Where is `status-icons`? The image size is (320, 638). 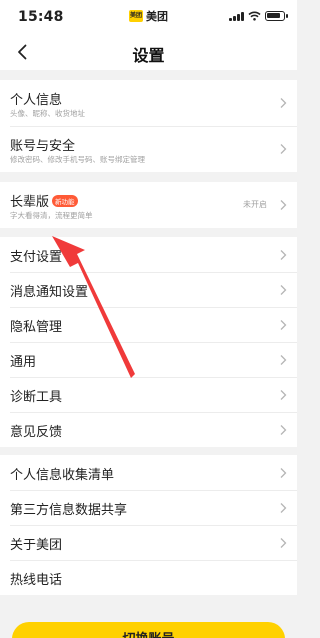
status-icons is located at coordinates (258, 16).